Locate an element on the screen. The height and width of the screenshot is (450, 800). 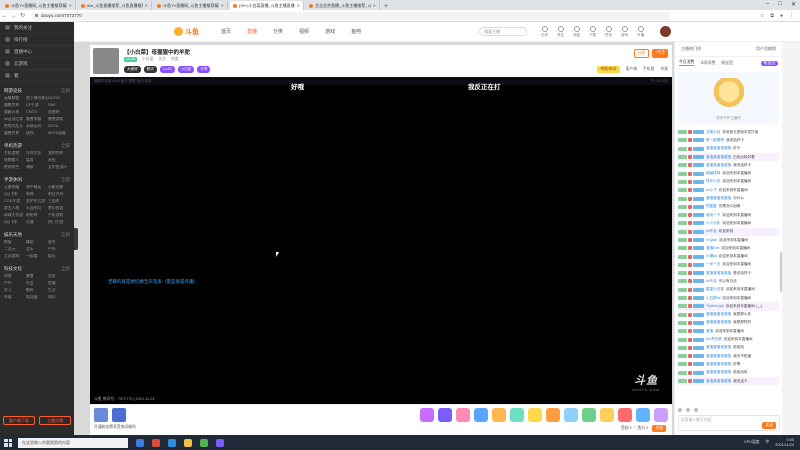
chat-username: 星星小白菜 is located at coordinates (715, 289).